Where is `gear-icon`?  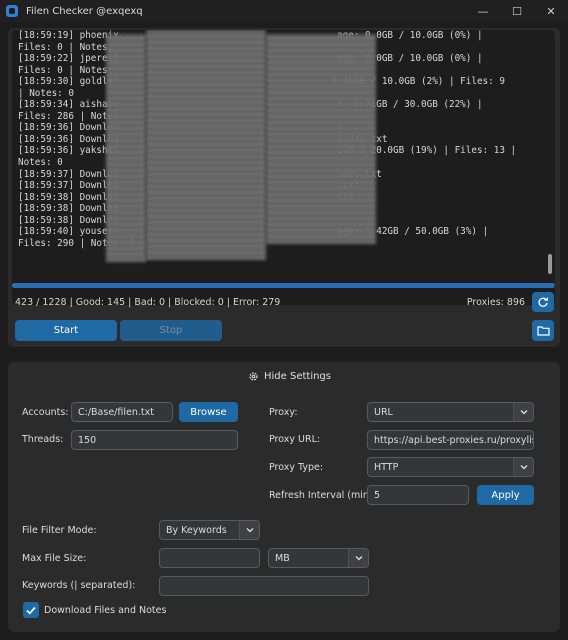
gear-icon is located at coordinates (253, 376).